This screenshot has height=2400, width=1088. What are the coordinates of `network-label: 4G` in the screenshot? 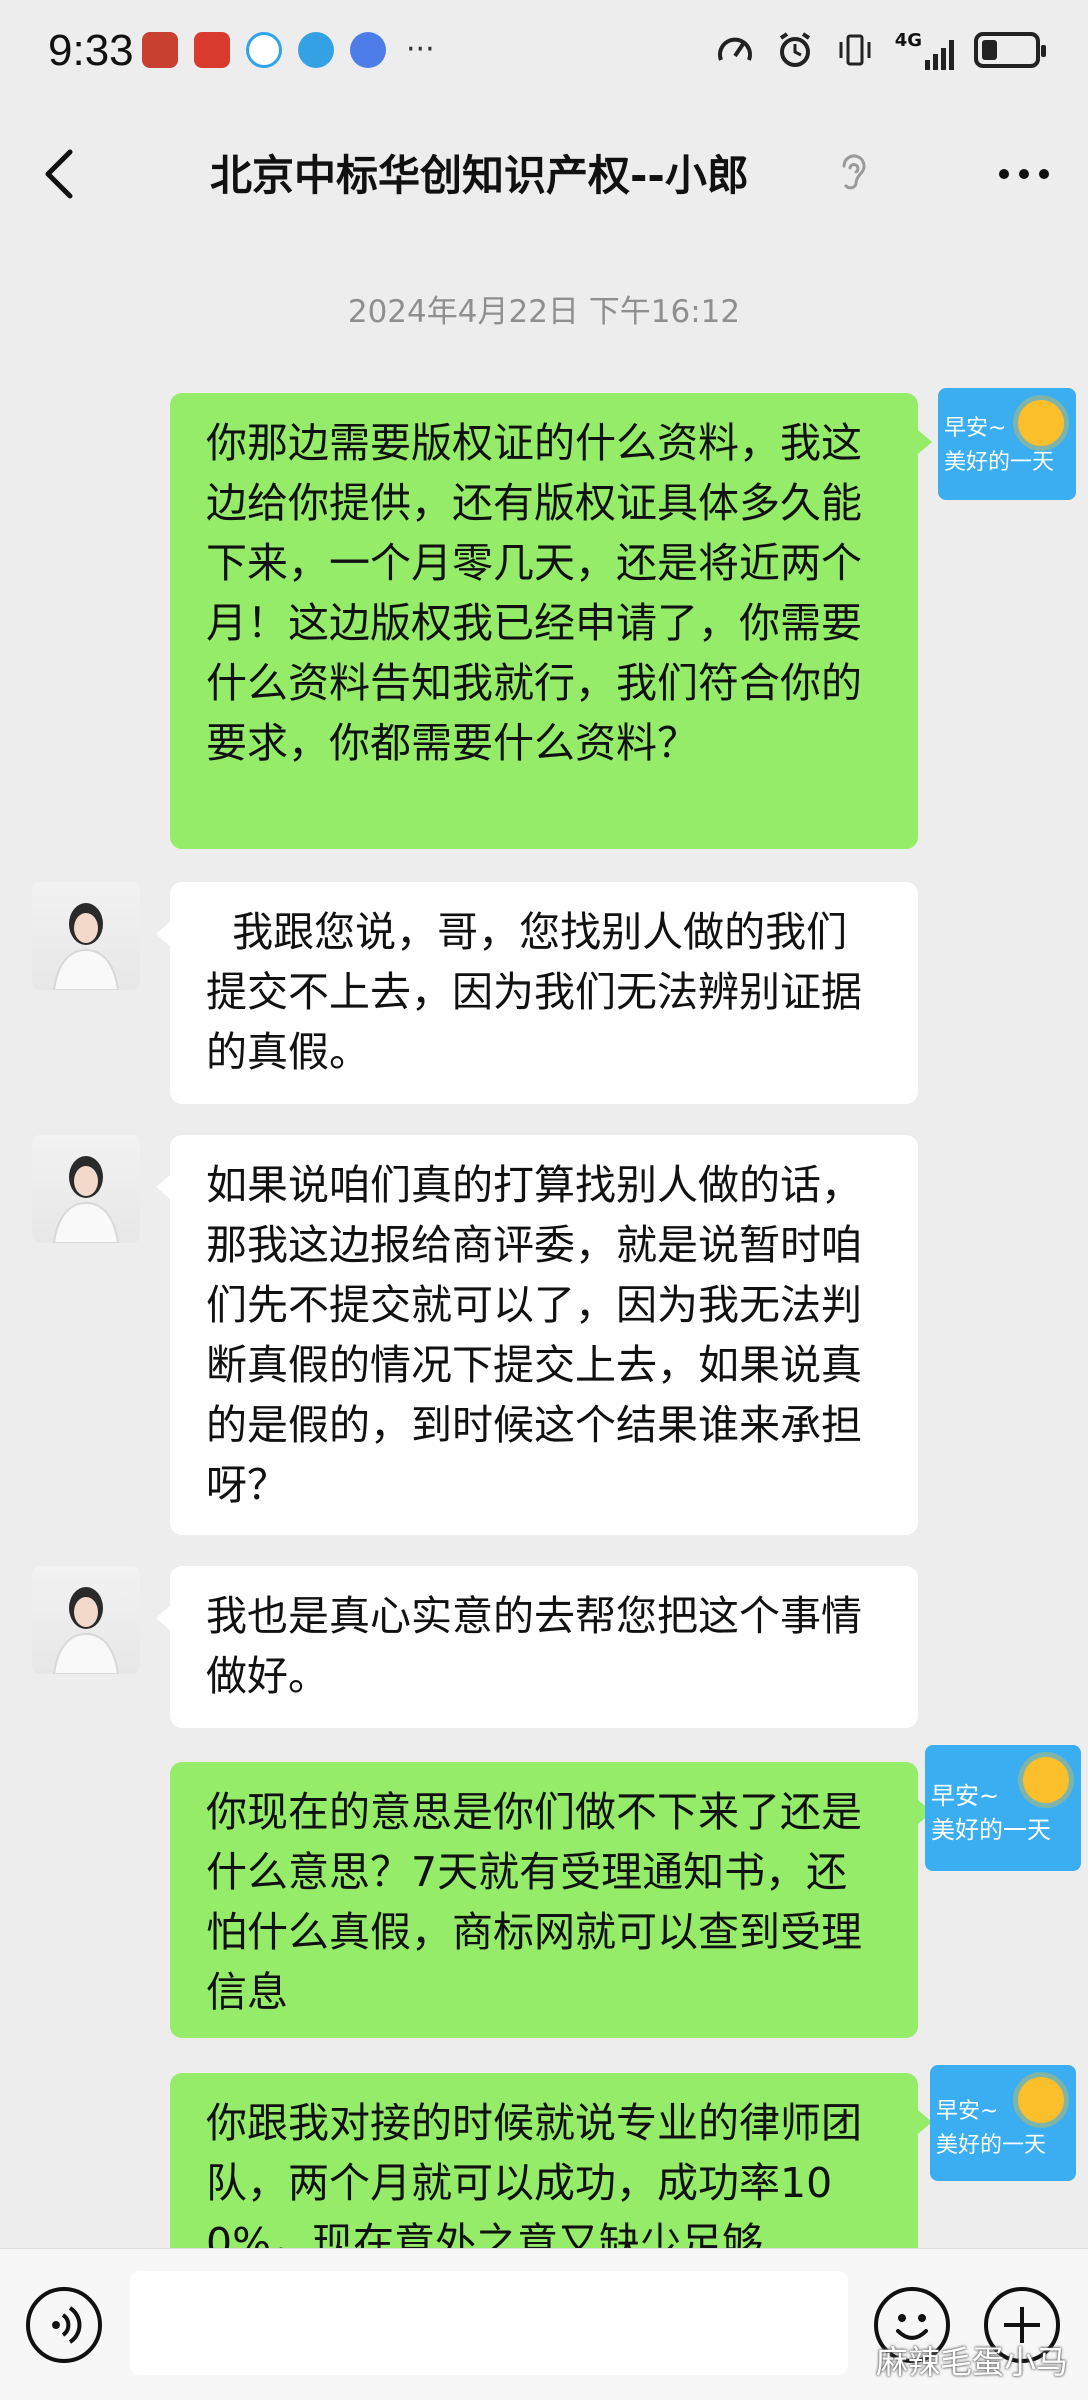 It's located at (908, 40).